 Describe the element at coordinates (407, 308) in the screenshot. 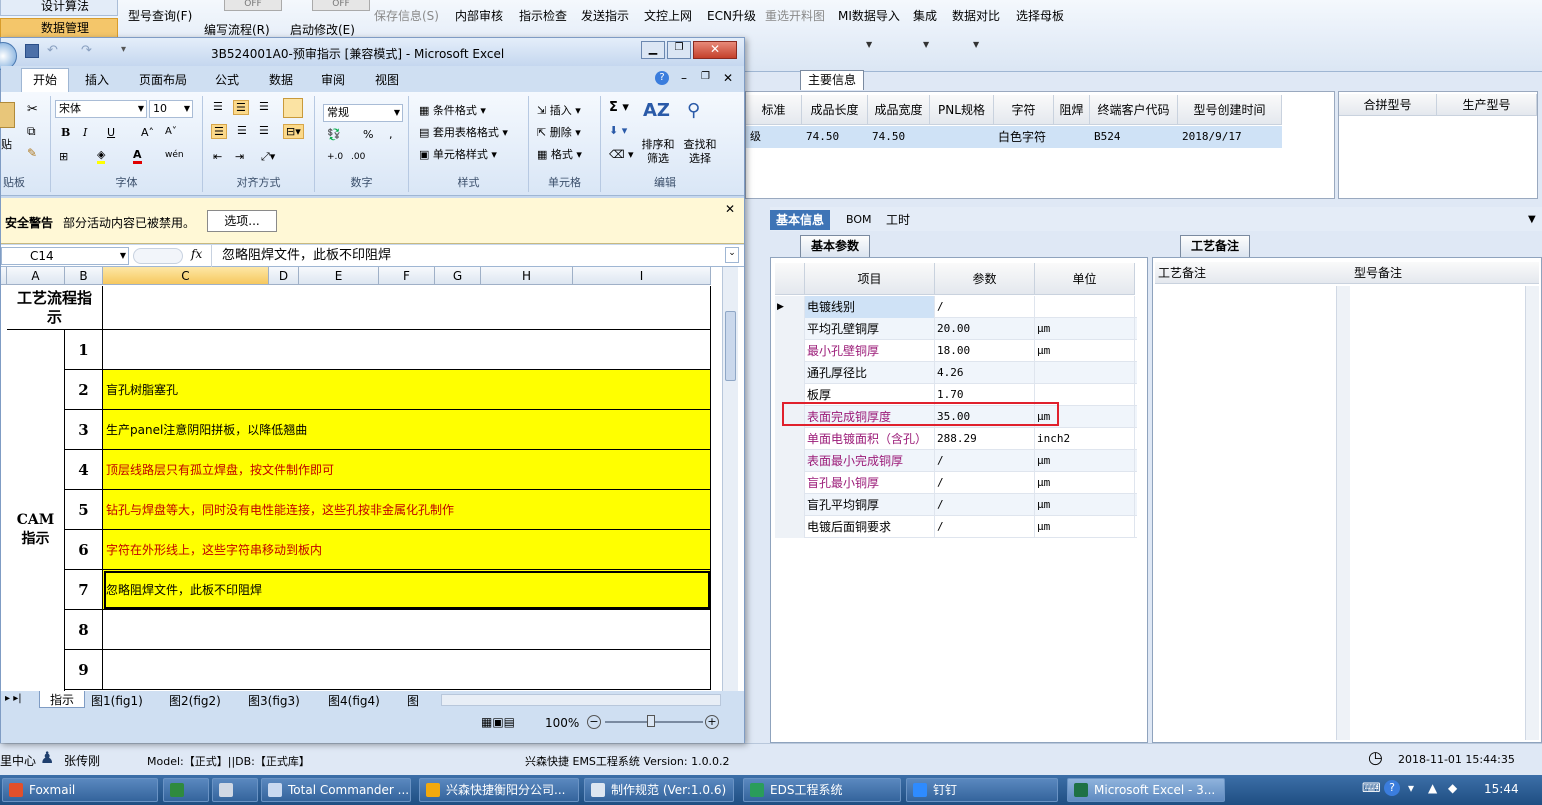

I see `process-content-cell` at that location.